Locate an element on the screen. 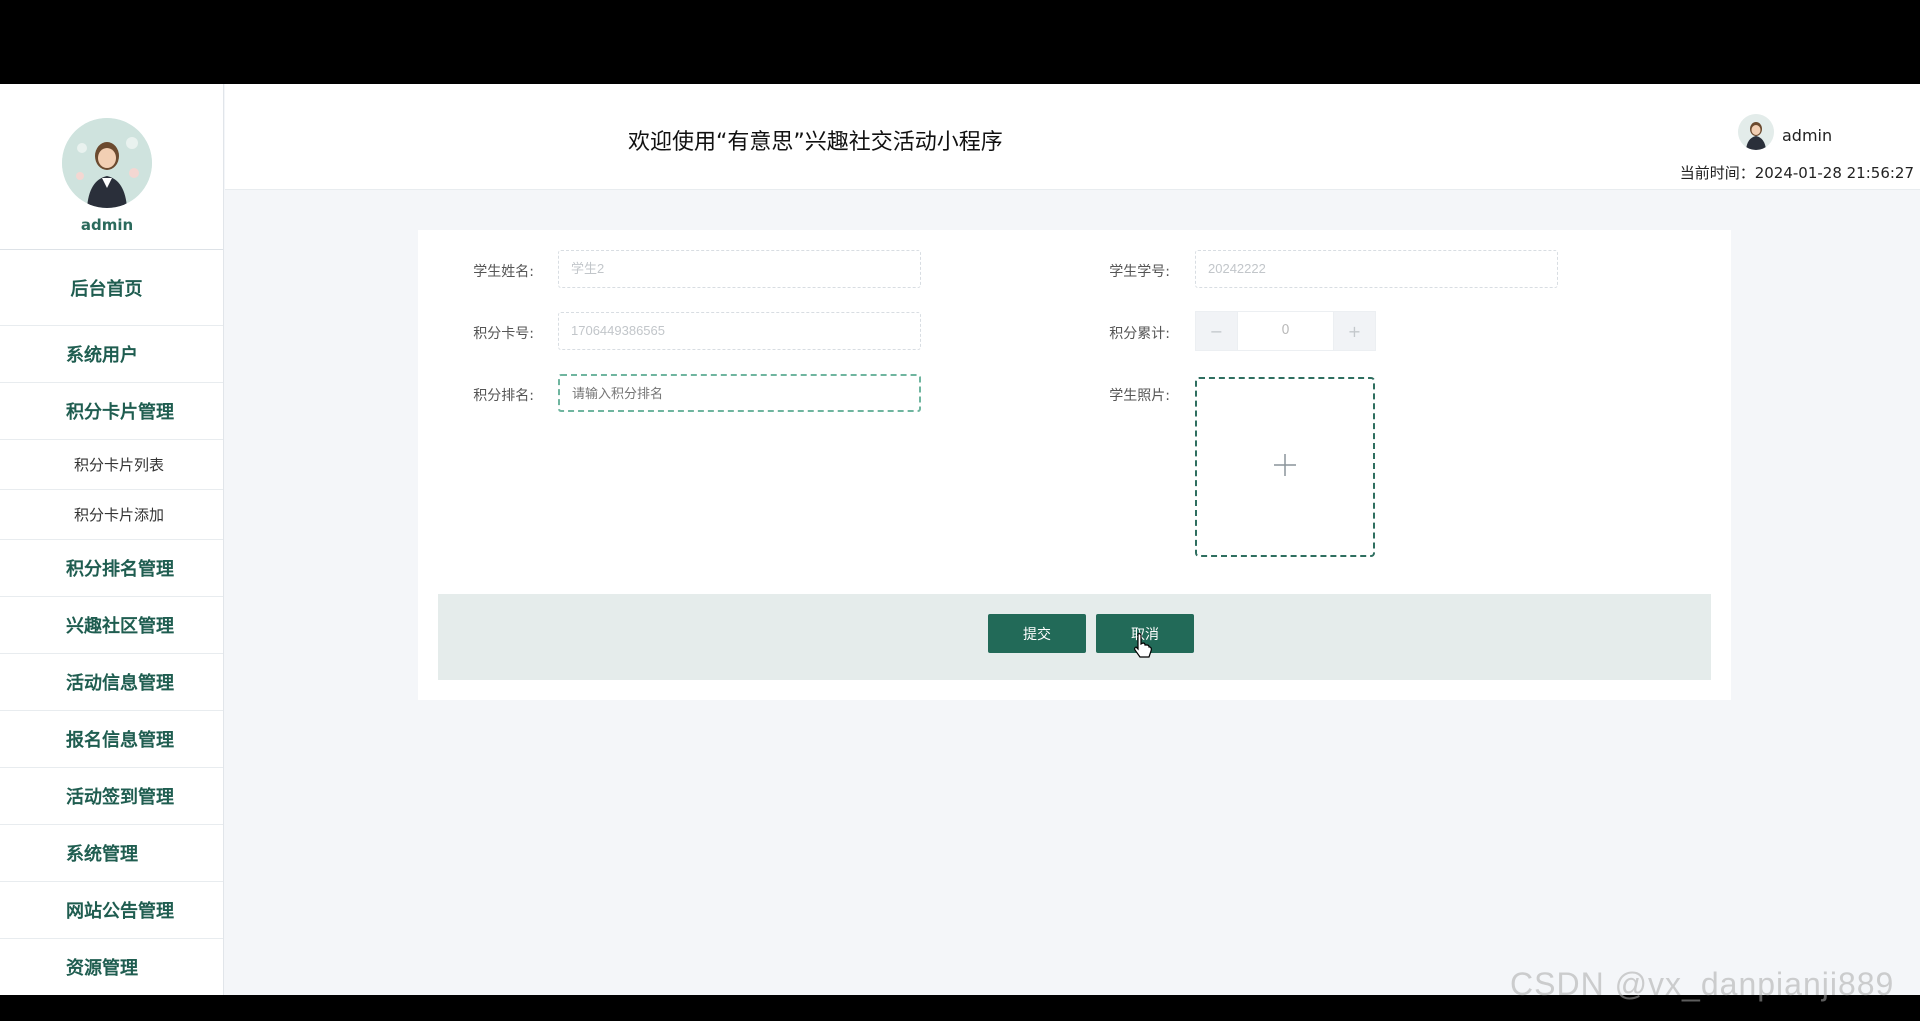 The width and height of the screenshot is (1920, 1021). card-no-field: 1706449386565 is located at coordinates (739, 331).